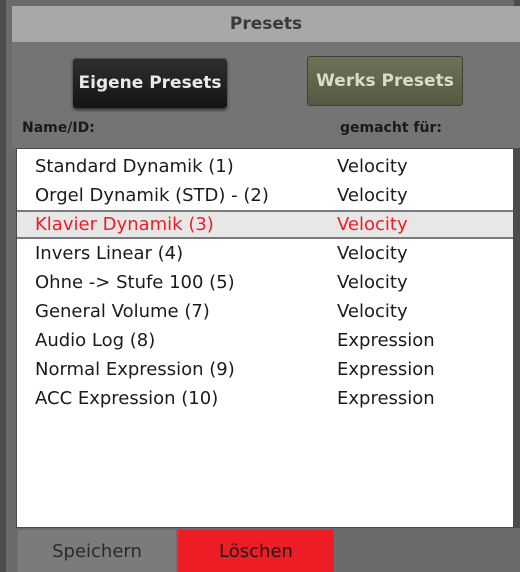 The image size is (520, 572). Describe the element at coordinates (134, 166) in the screenshot. I see `preset-name: Standard Dynamik (1)` at that location.